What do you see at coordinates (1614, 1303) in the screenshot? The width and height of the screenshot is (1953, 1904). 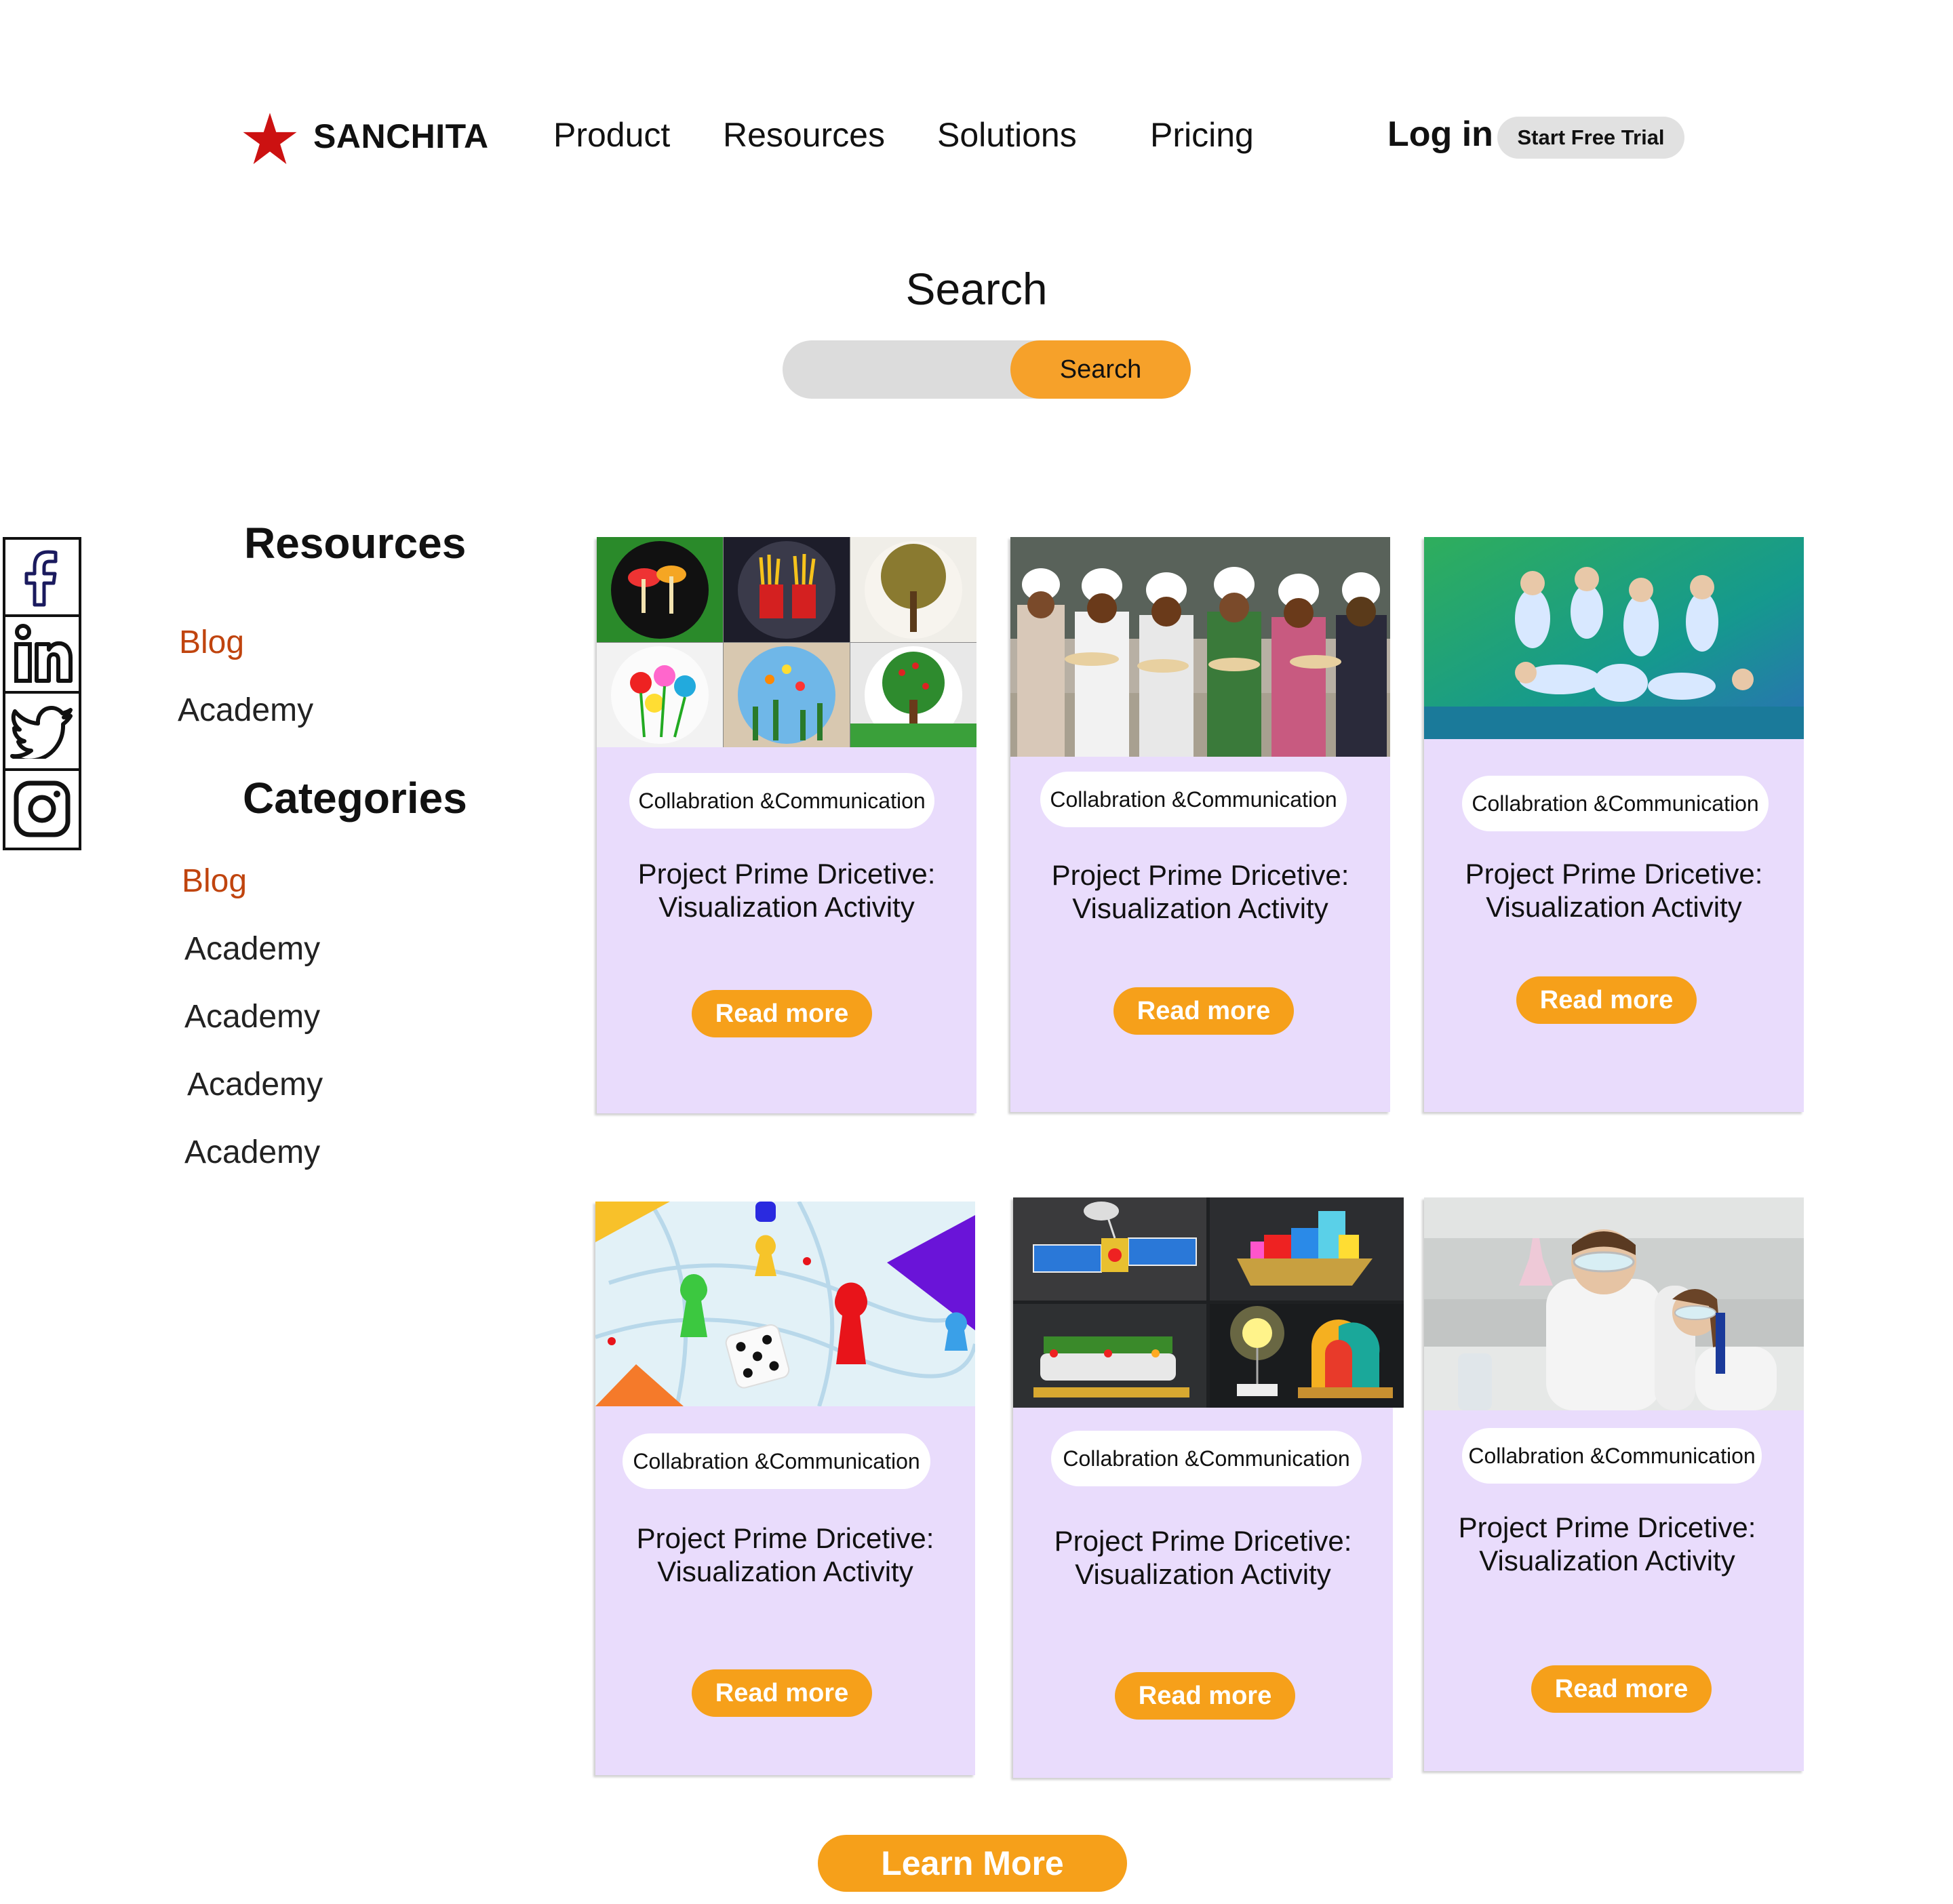 I see `card-image-kids-lab` at bounding box center [1614, 1303].